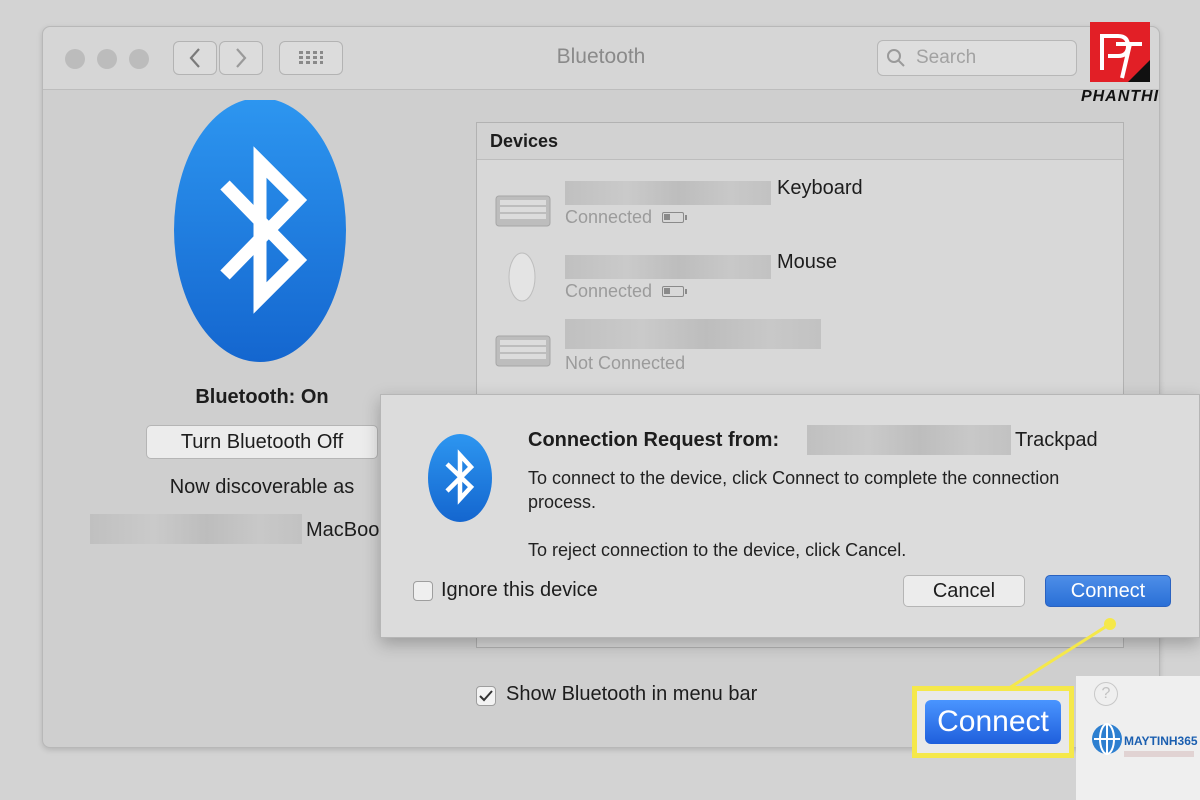 The image size is (1200, 800). I want to click on requesting-device-name: Trackpad, so click(1056, 440).